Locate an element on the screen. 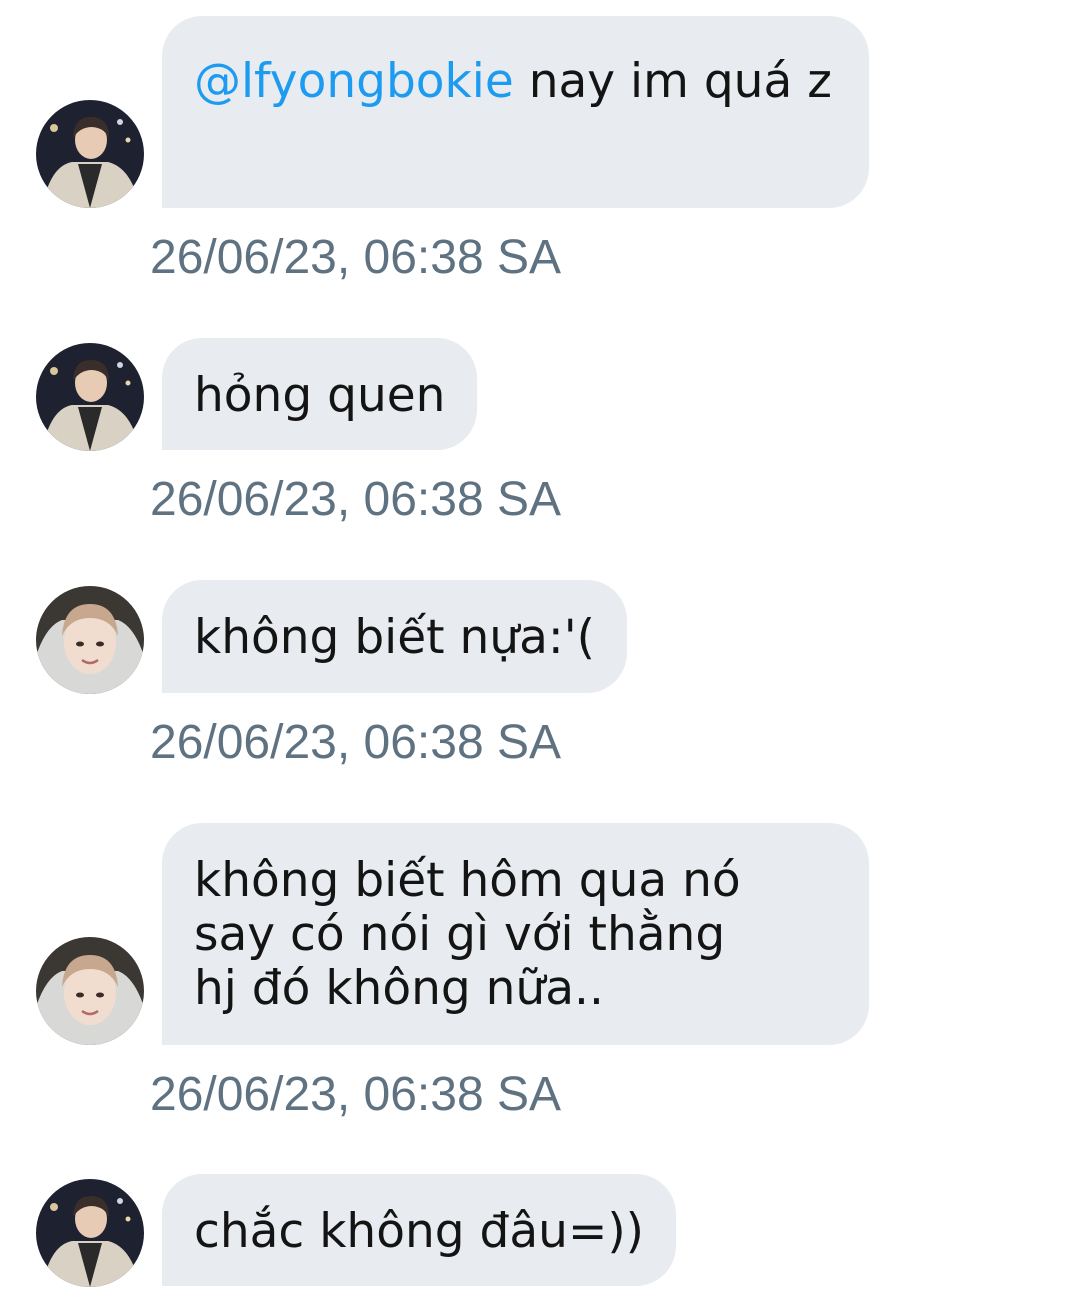  message-text: nay im quá z is located at coordinates (672, 81).